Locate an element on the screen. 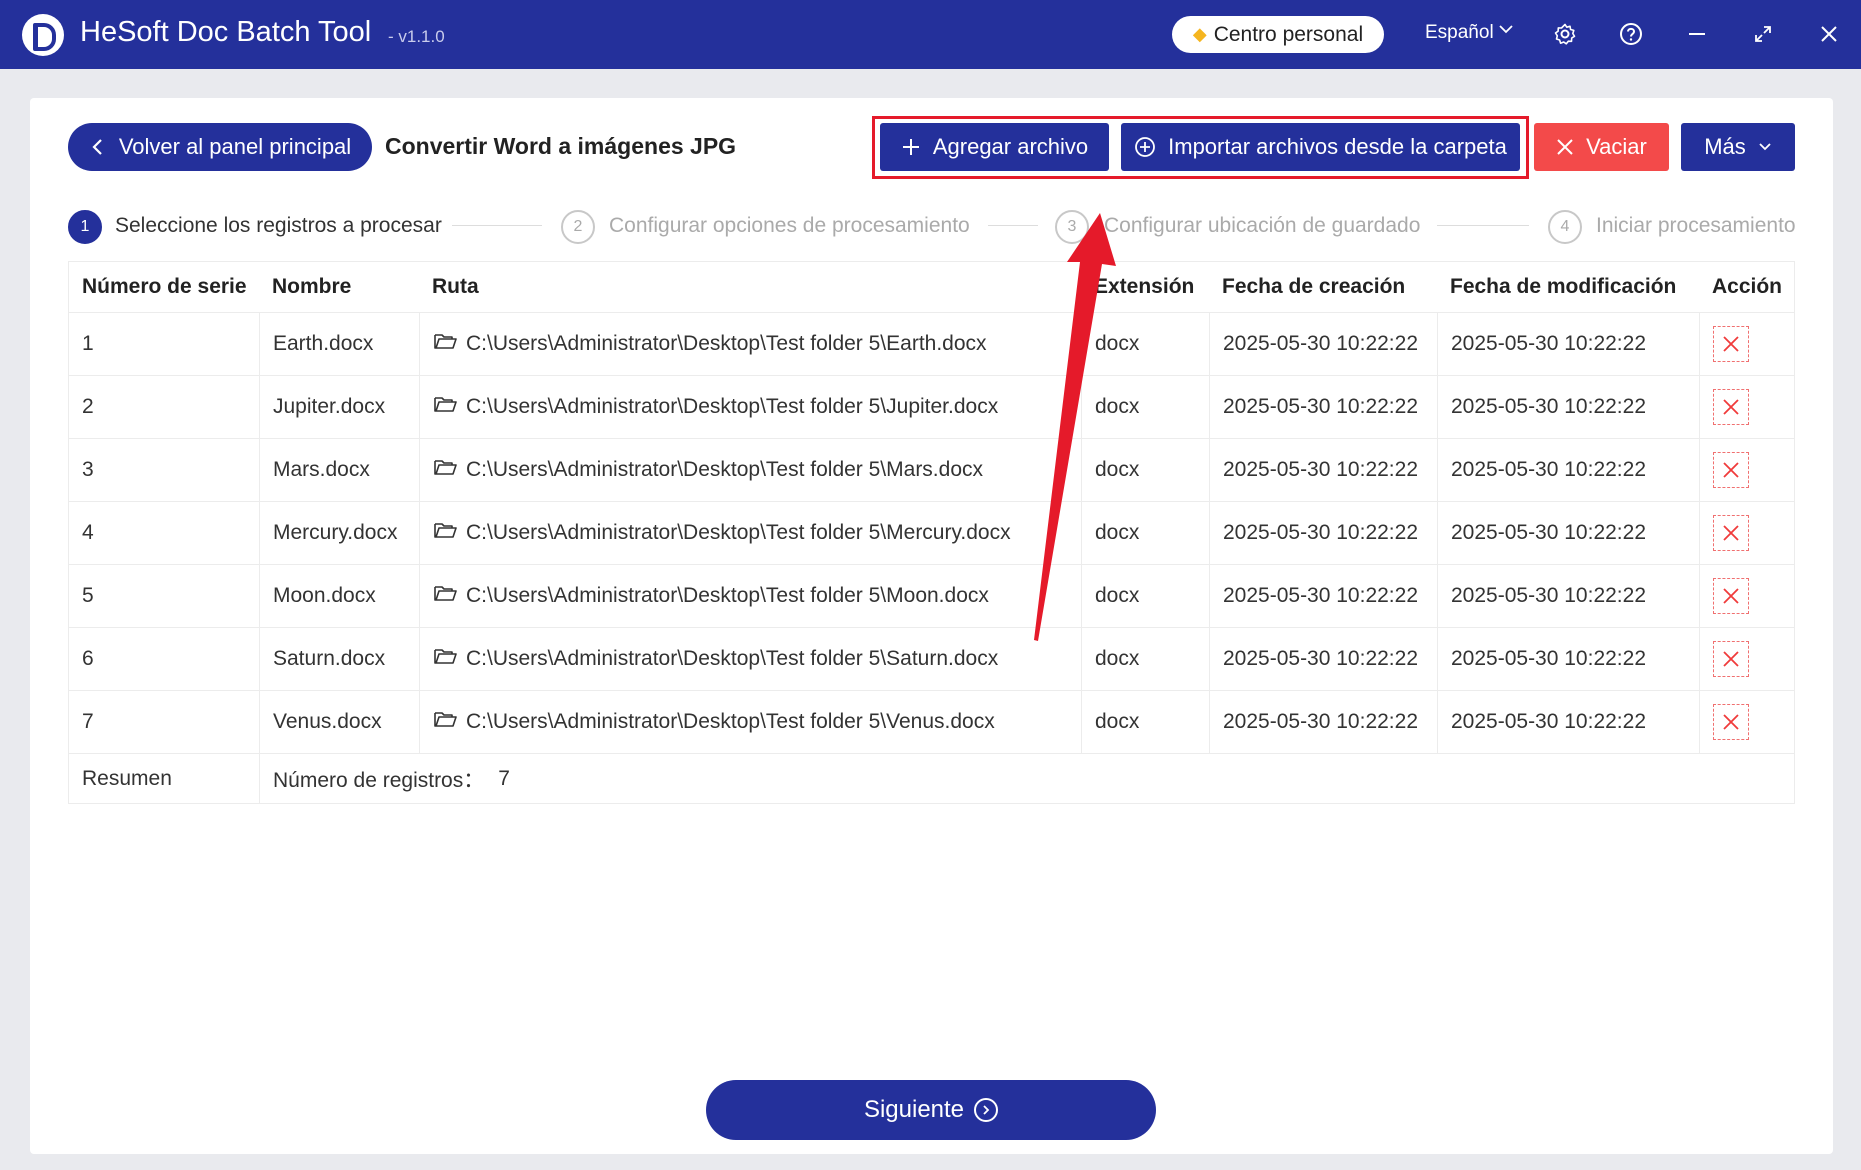 The image size is (1861, 1170). cell-serial: 5 is located at coordinates (88, 595).